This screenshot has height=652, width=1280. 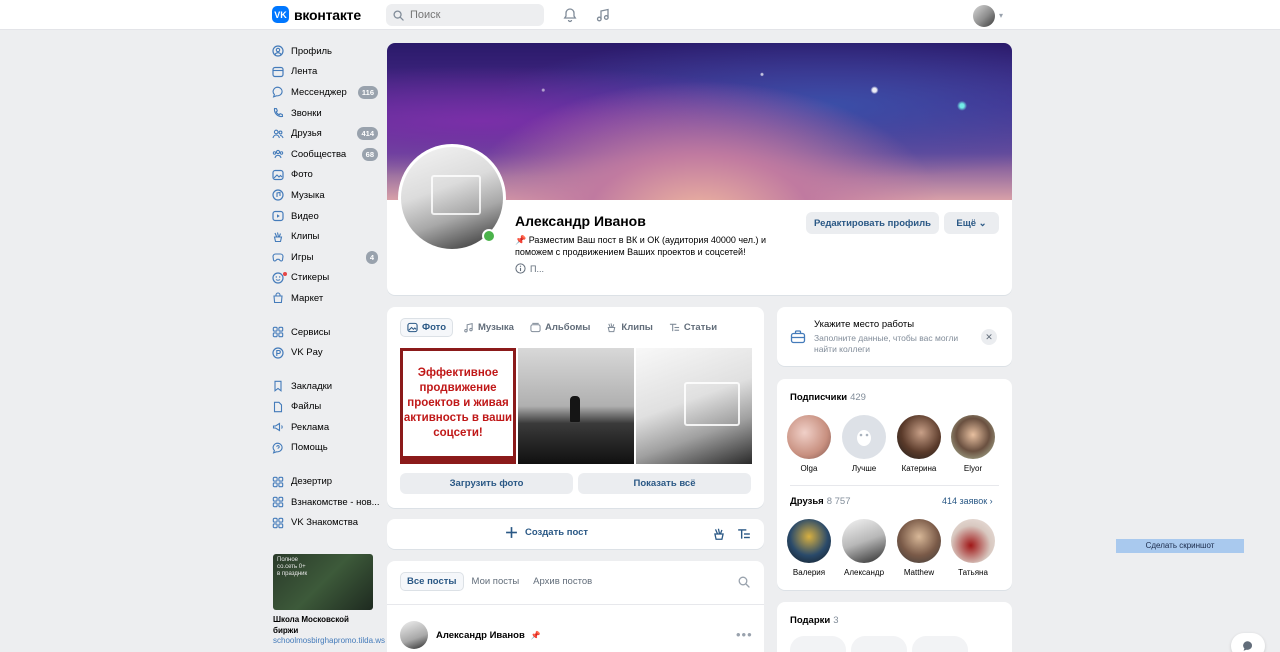 I want to click on more-options-icon: •••, so click(x=744, y=634).